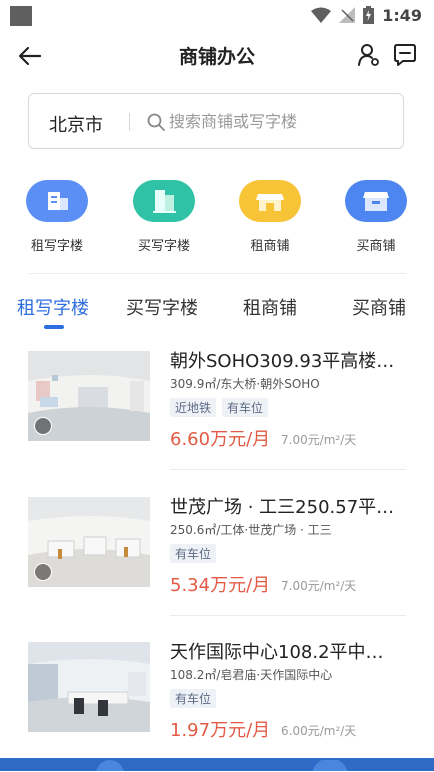 Image resolution: width=434 pixels, height=772 pixels. What do you see at coordinates (129, 122) in the screenshot?
I see `search-divider` at bounding box center [129, 122].